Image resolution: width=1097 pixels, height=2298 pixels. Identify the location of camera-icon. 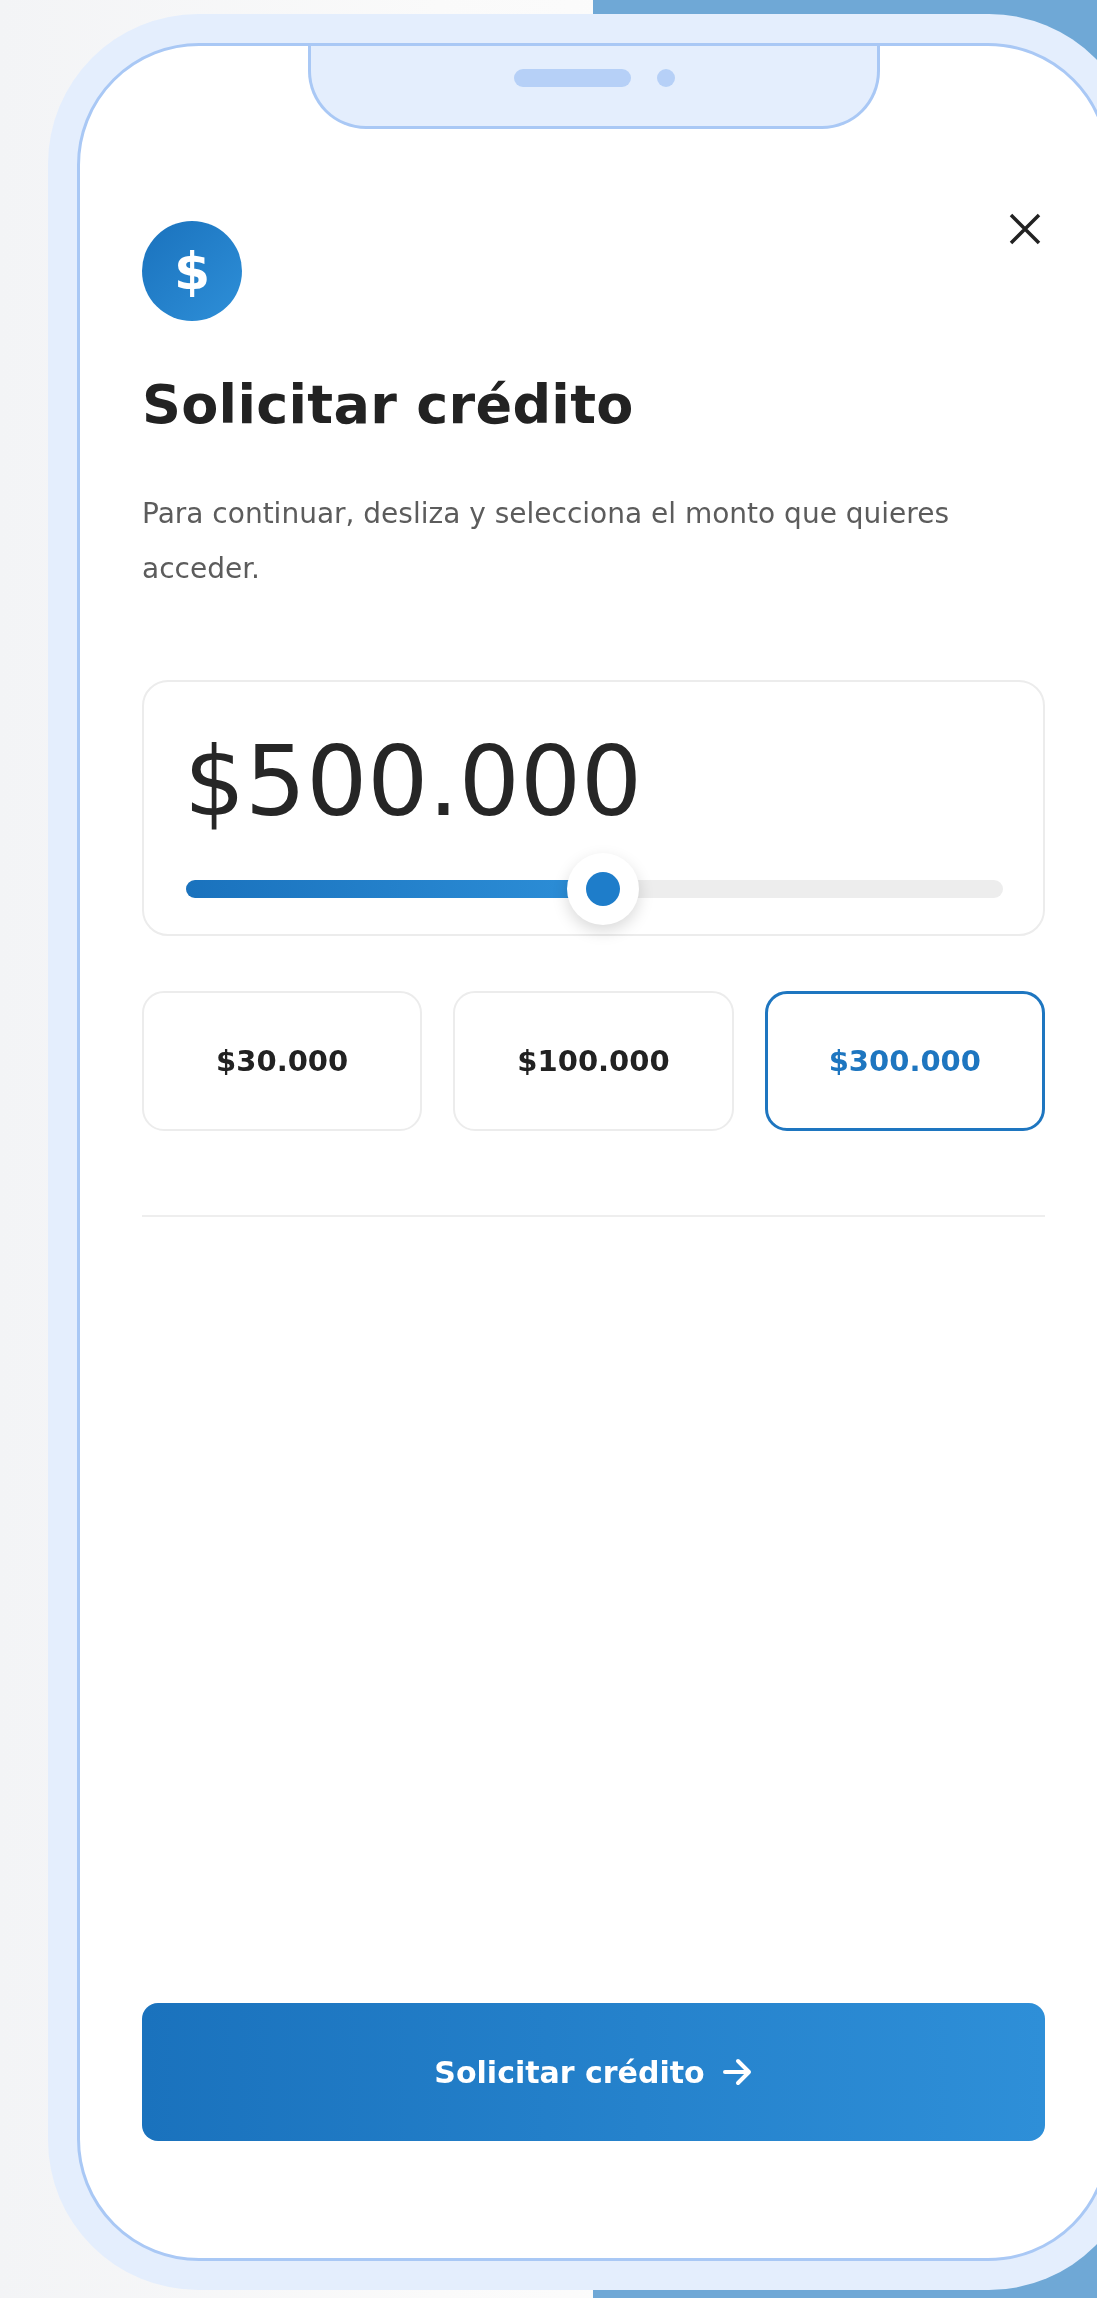
(665, 77).